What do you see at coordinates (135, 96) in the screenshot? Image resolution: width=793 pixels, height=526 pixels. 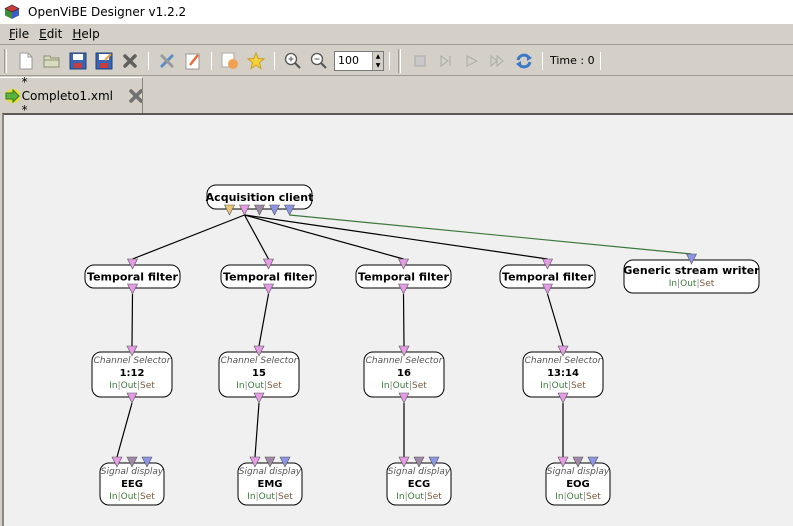 I see `tab-close-icon` at bounding box center [135, 96].